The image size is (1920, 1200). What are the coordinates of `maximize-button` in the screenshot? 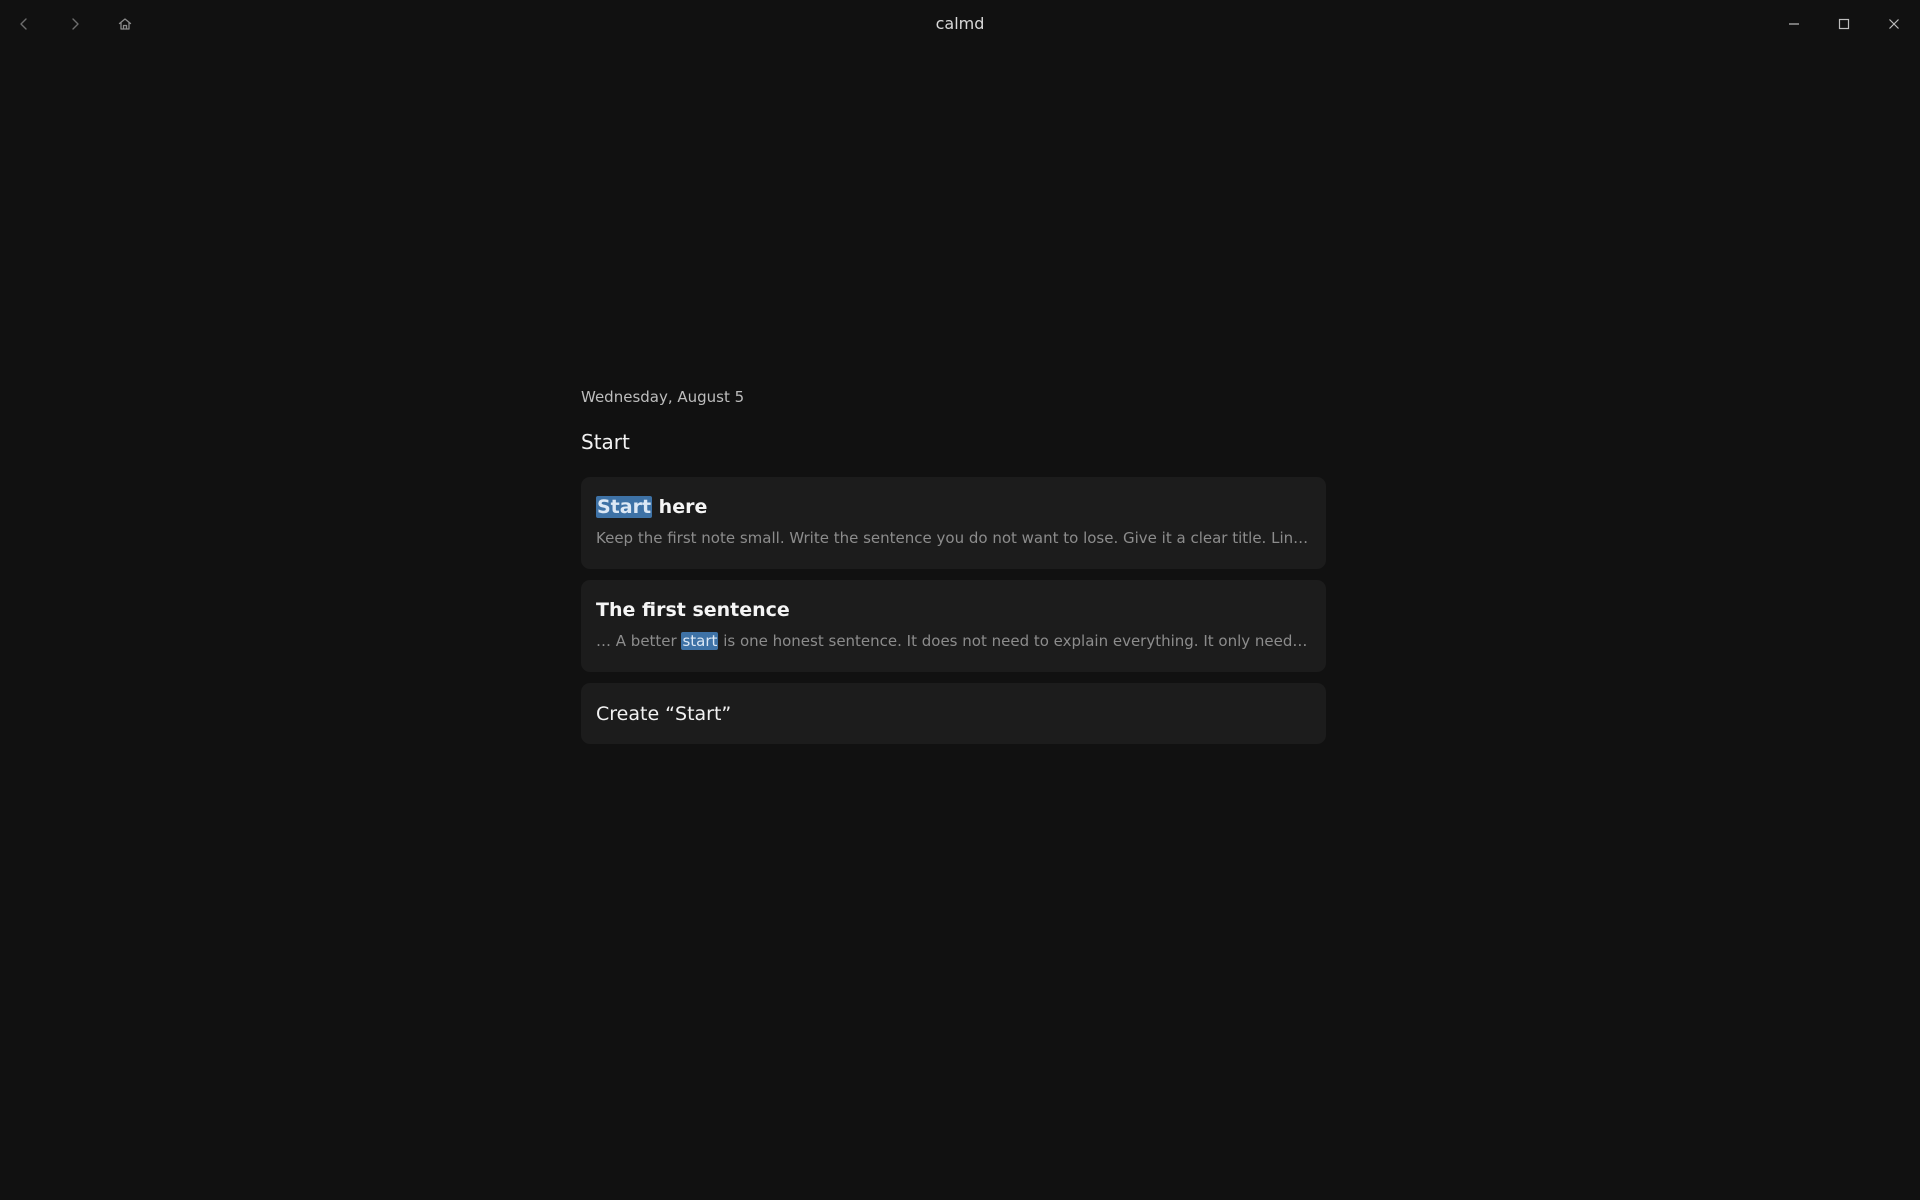 It's located at (1844, 24).